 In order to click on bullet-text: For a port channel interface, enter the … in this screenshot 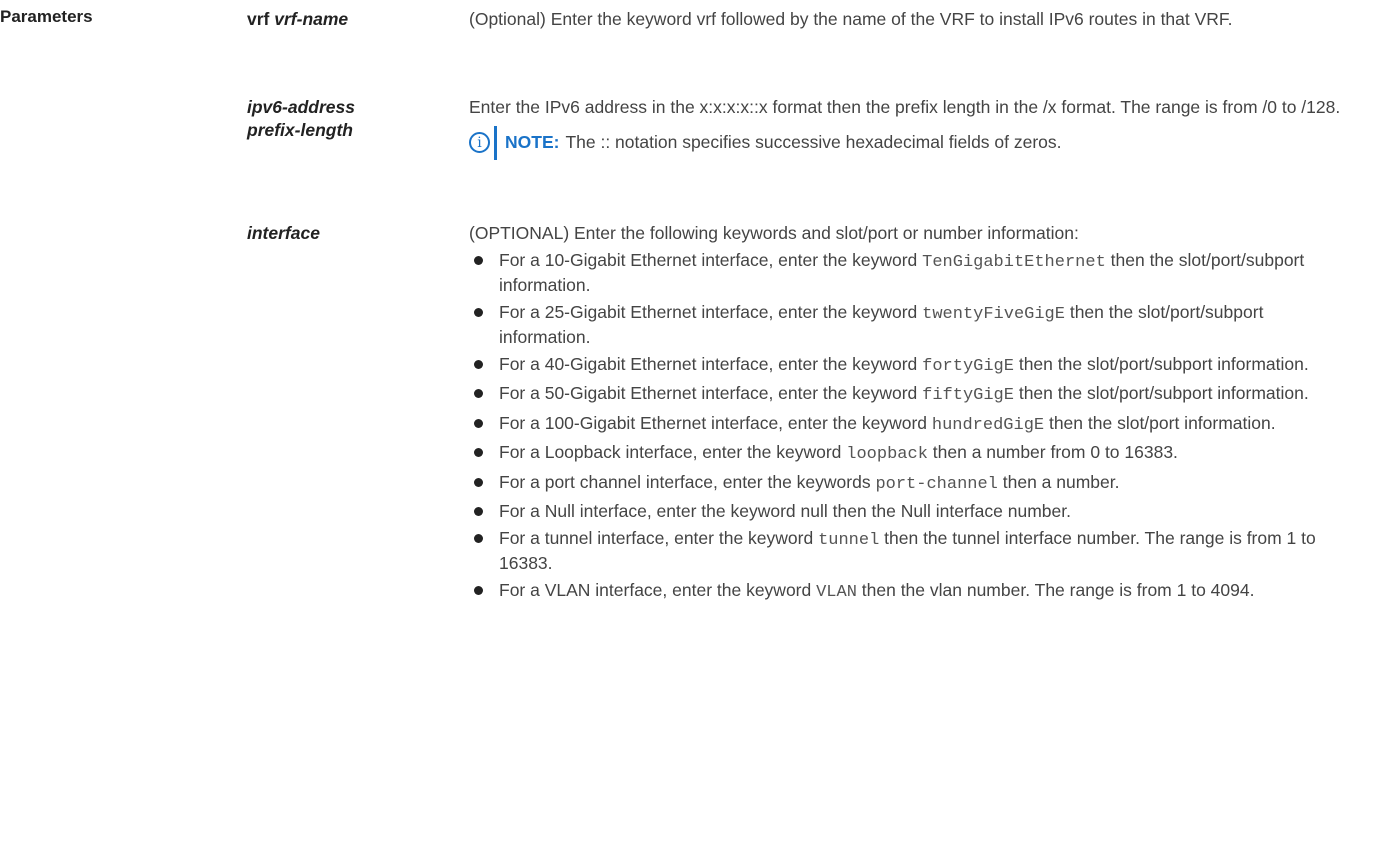, I will do `click(687, 481)`.